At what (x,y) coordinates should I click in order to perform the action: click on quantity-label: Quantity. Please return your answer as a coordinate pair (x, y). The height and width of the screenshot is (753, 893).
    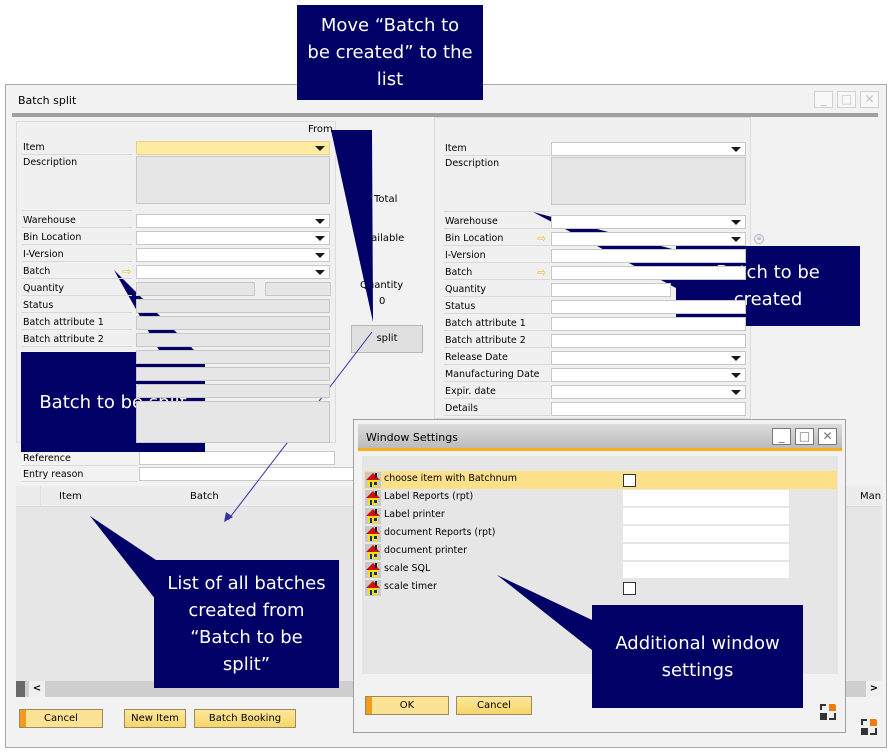
    Looking at the image, I should click on (382, 285).